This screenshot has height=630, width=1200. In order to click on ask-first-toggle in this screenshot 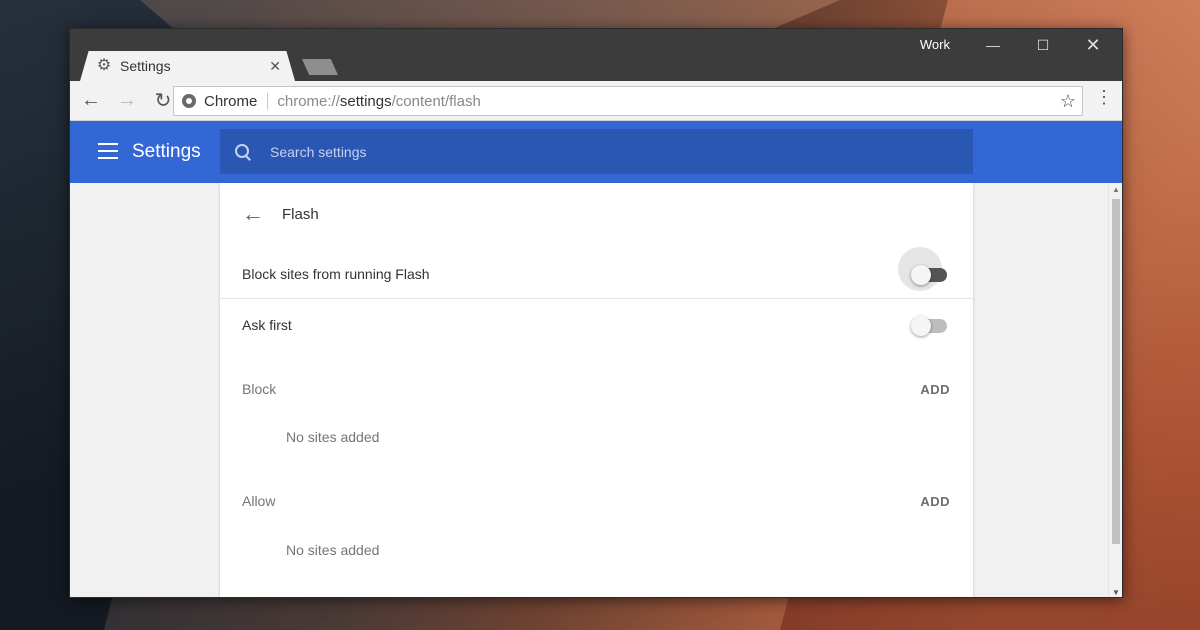, I will do `click(929, 326)`.